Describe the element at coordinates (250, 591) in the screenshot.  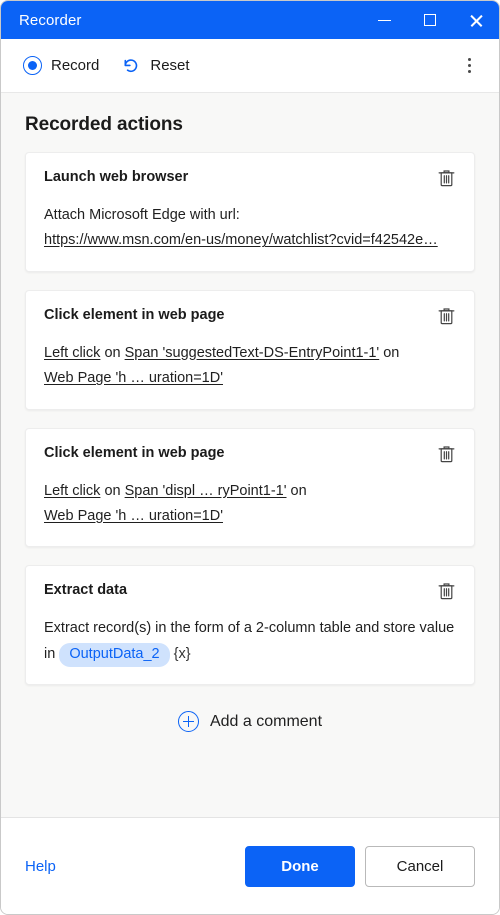
I see `action-card-header: Extract data` at that location.